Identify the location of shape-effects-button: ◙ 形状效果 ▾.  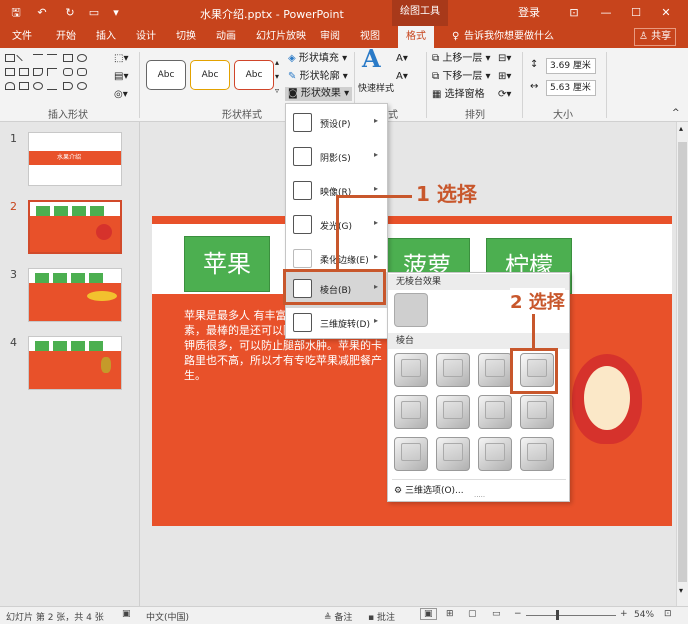
(319, 94).